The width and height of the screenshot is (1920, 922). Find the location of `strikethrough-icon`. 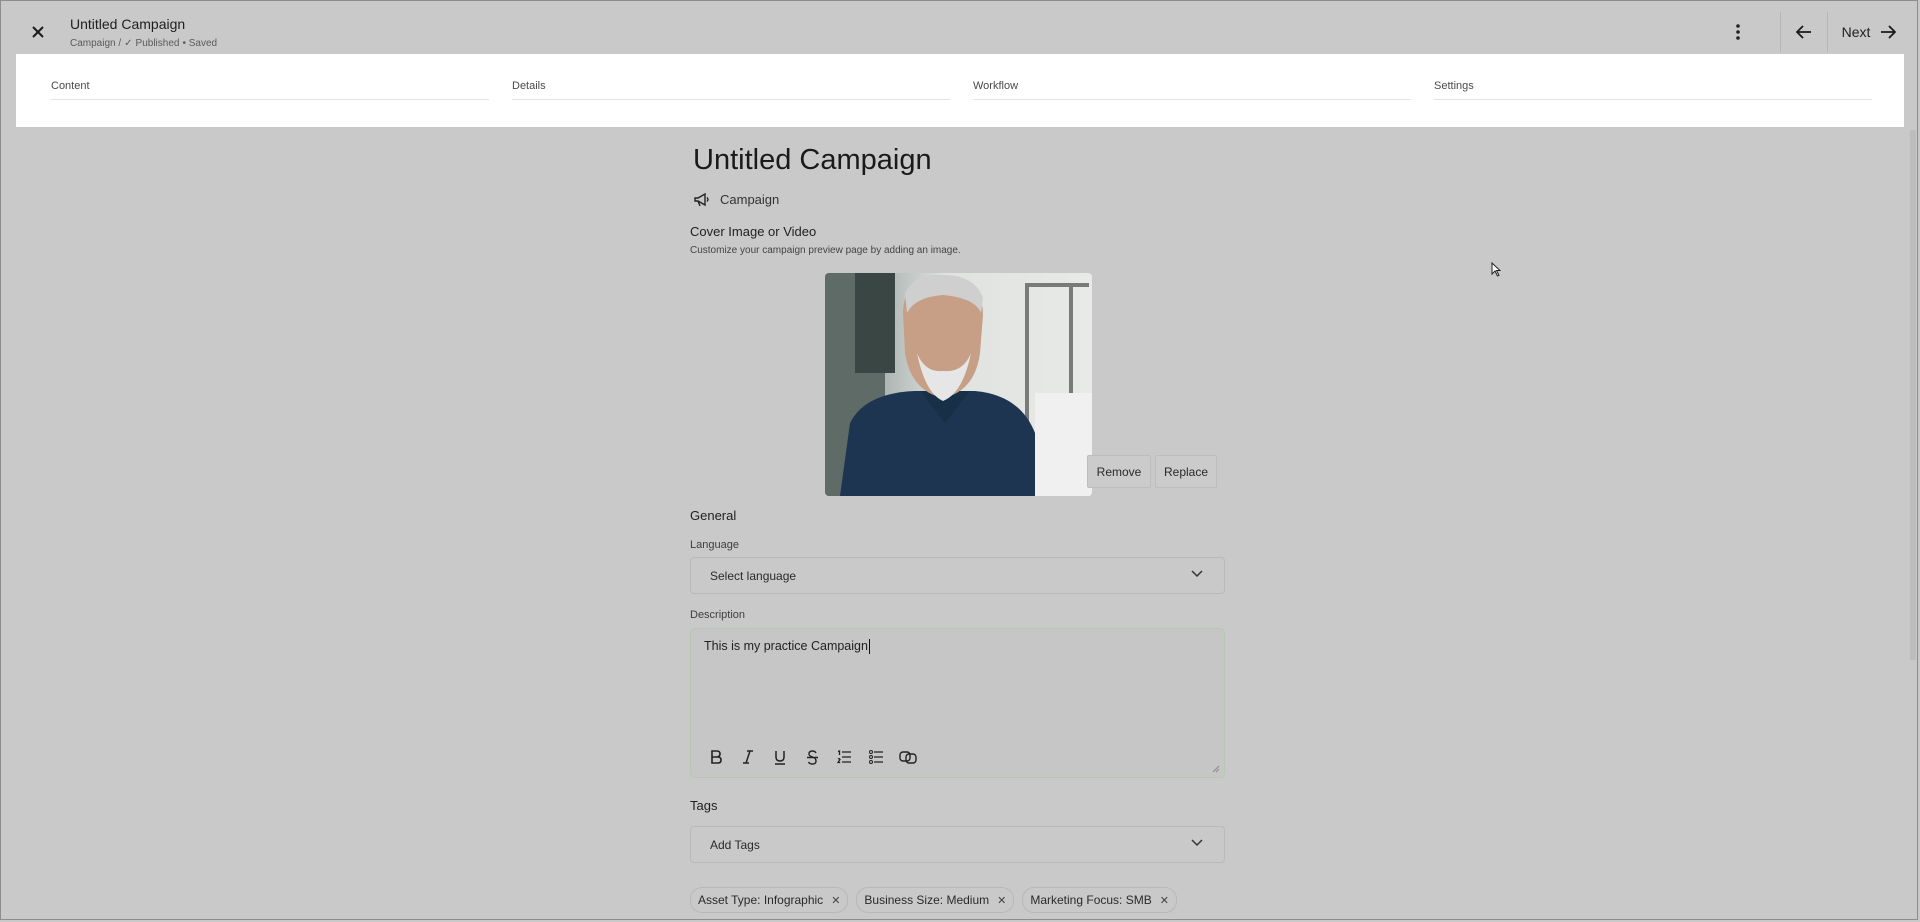

strikethrough-icon is located at coordinates (812, 757).